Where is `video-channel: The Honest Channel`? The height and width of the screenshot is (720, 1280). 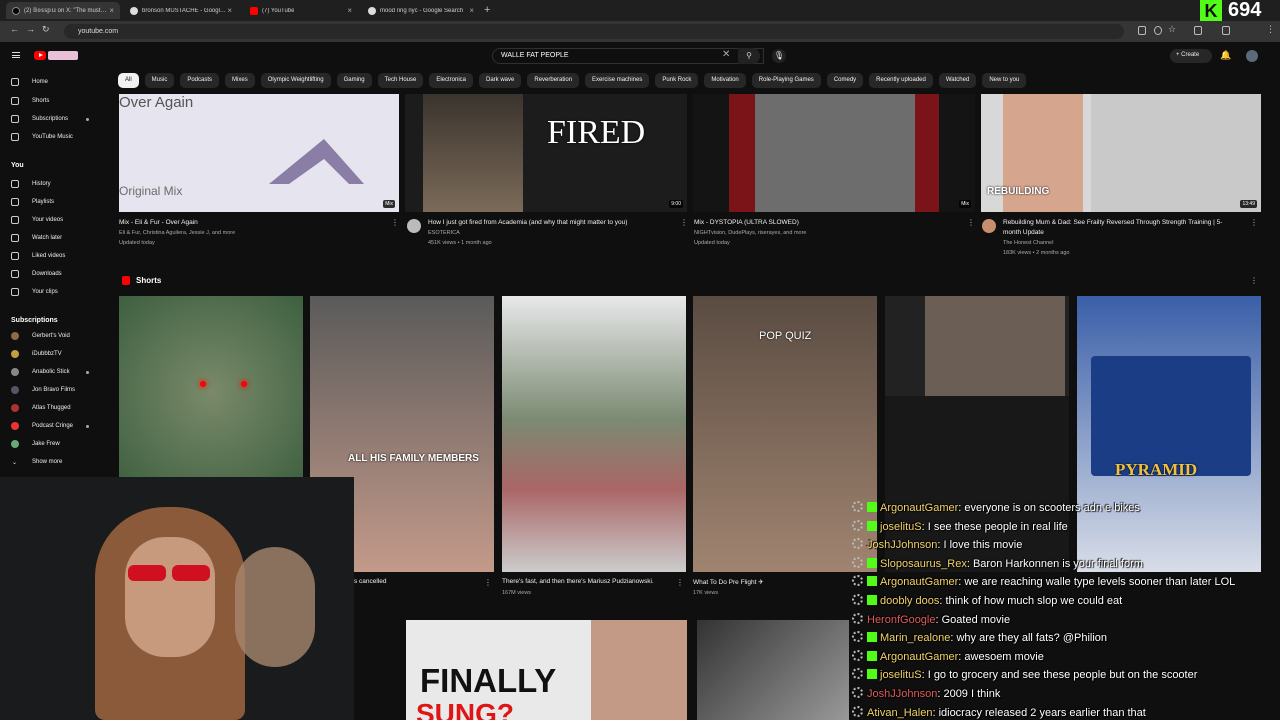
video-channel: The Honest Channel is located at coordinates (1028, 243).